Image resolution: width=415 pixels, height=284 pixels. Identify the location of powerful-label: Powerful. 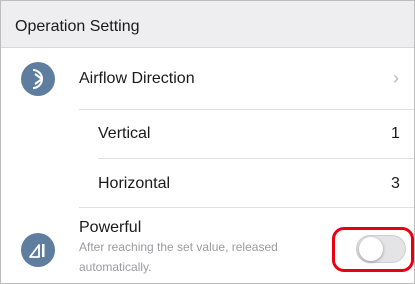
(110, 227).